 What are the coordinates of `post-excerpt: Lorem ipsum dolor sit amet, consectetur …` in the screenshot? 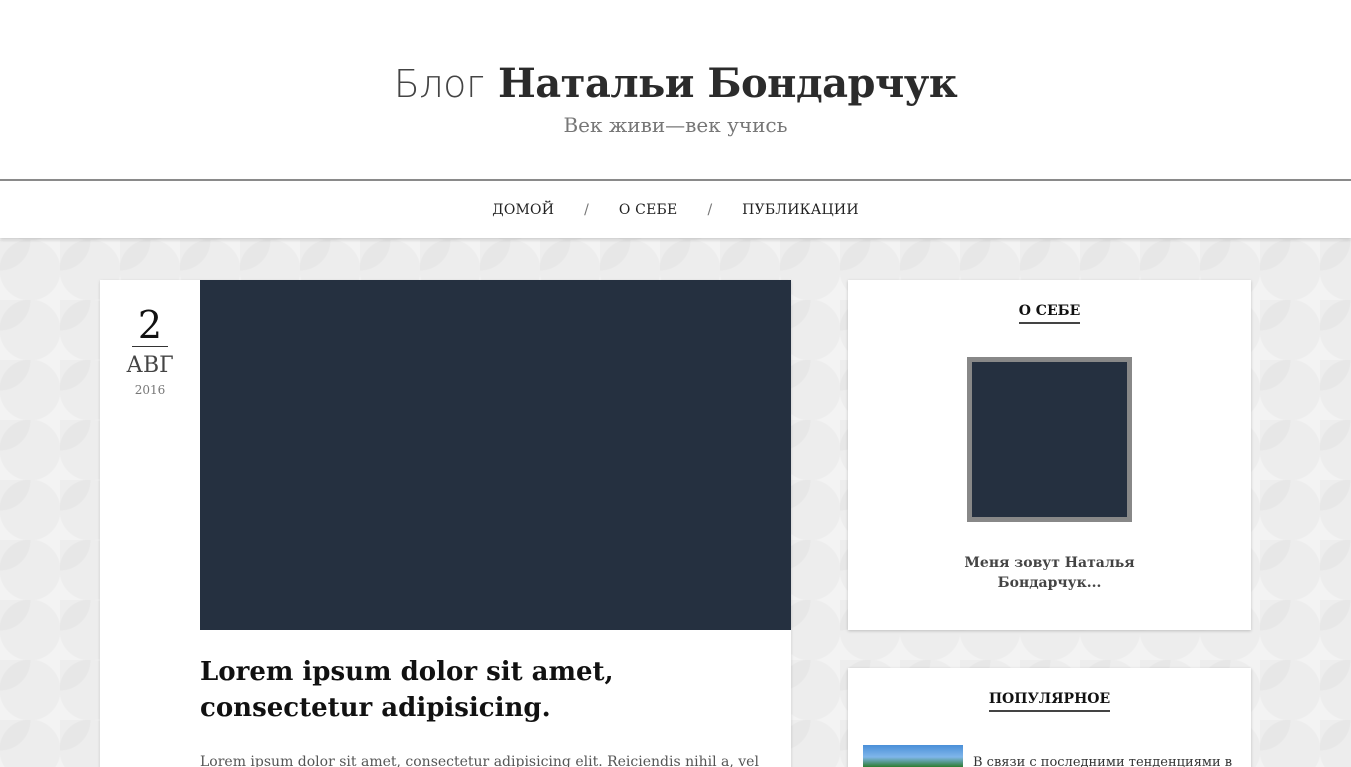 It's located at (479, 760).